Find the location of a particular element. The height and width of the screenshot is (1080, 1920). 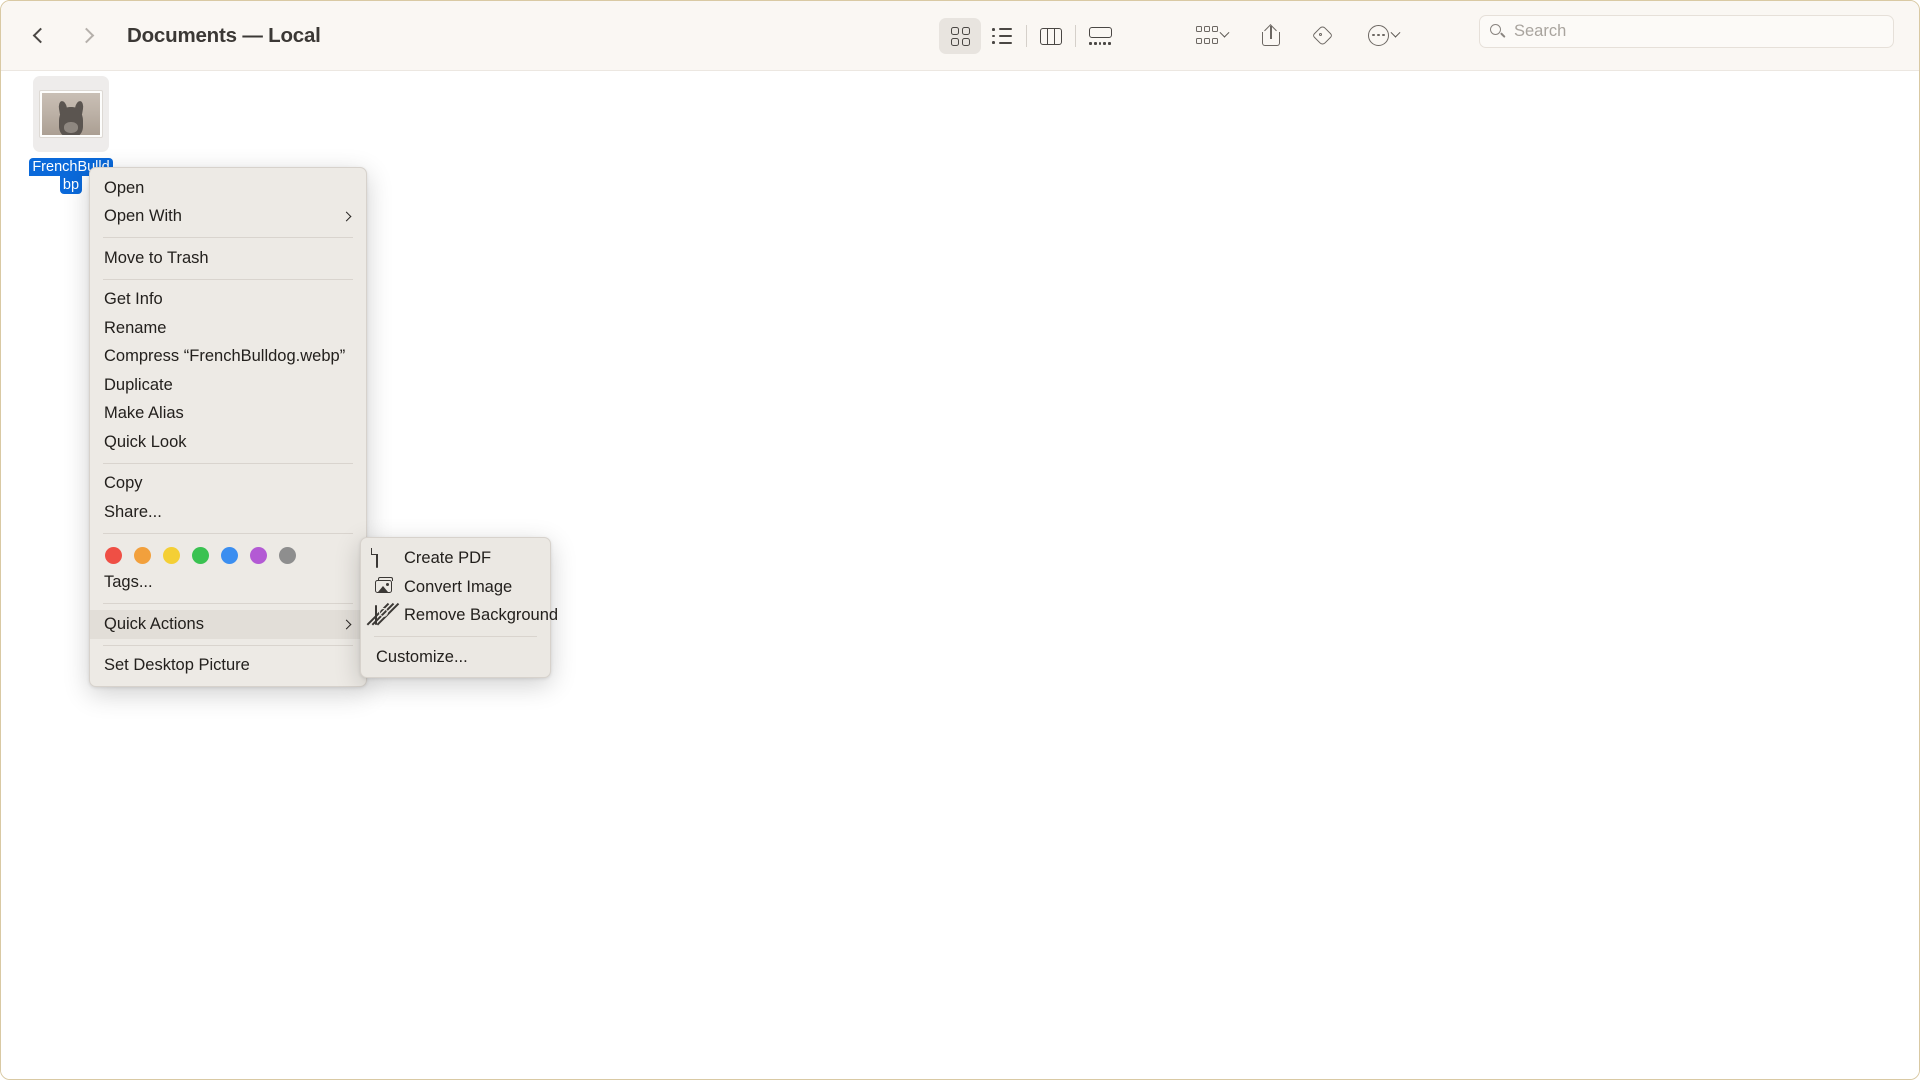

menu-item-rename: Rename is located at coordinates (228, 328).